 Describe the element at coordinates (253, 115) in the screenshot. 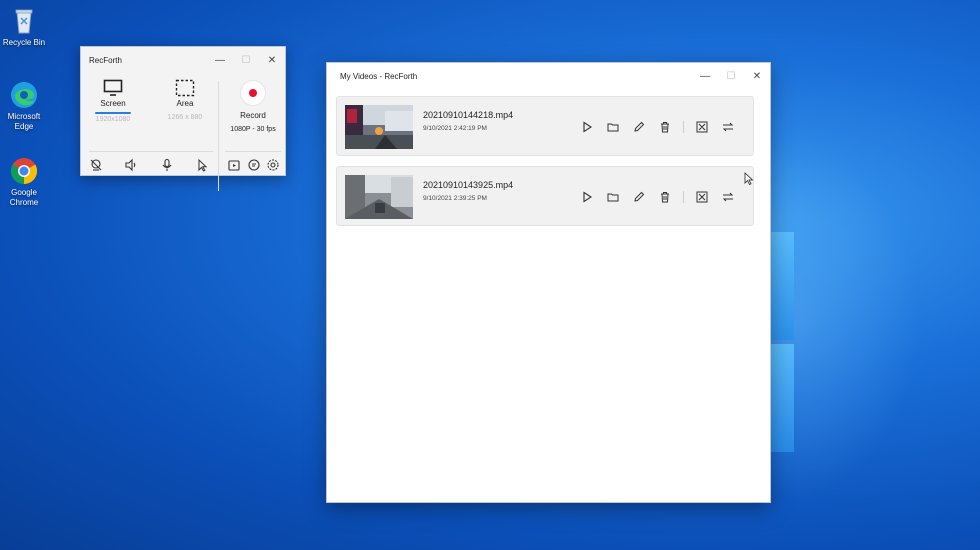

I see `record-label: Record` at that location.